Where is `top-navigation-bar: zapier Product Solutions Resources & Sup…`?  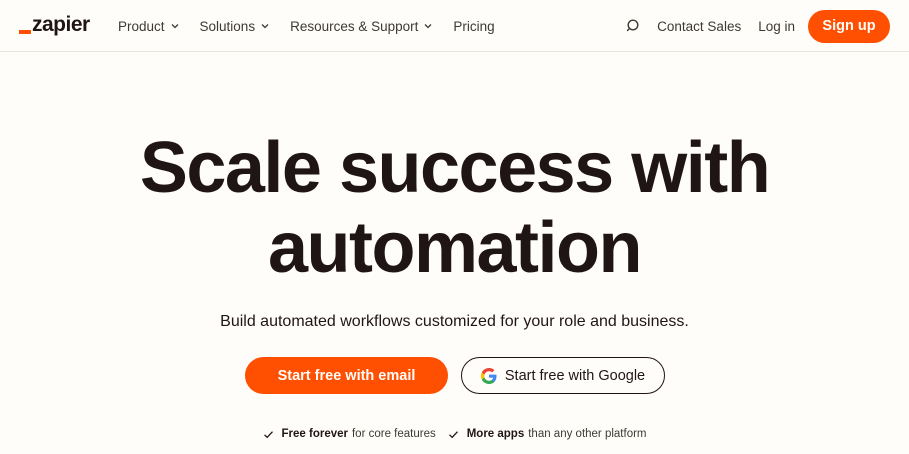 top-navigation-bar: zapier Product Solutions Resources & Sup… is located at coordinates (454, 26).